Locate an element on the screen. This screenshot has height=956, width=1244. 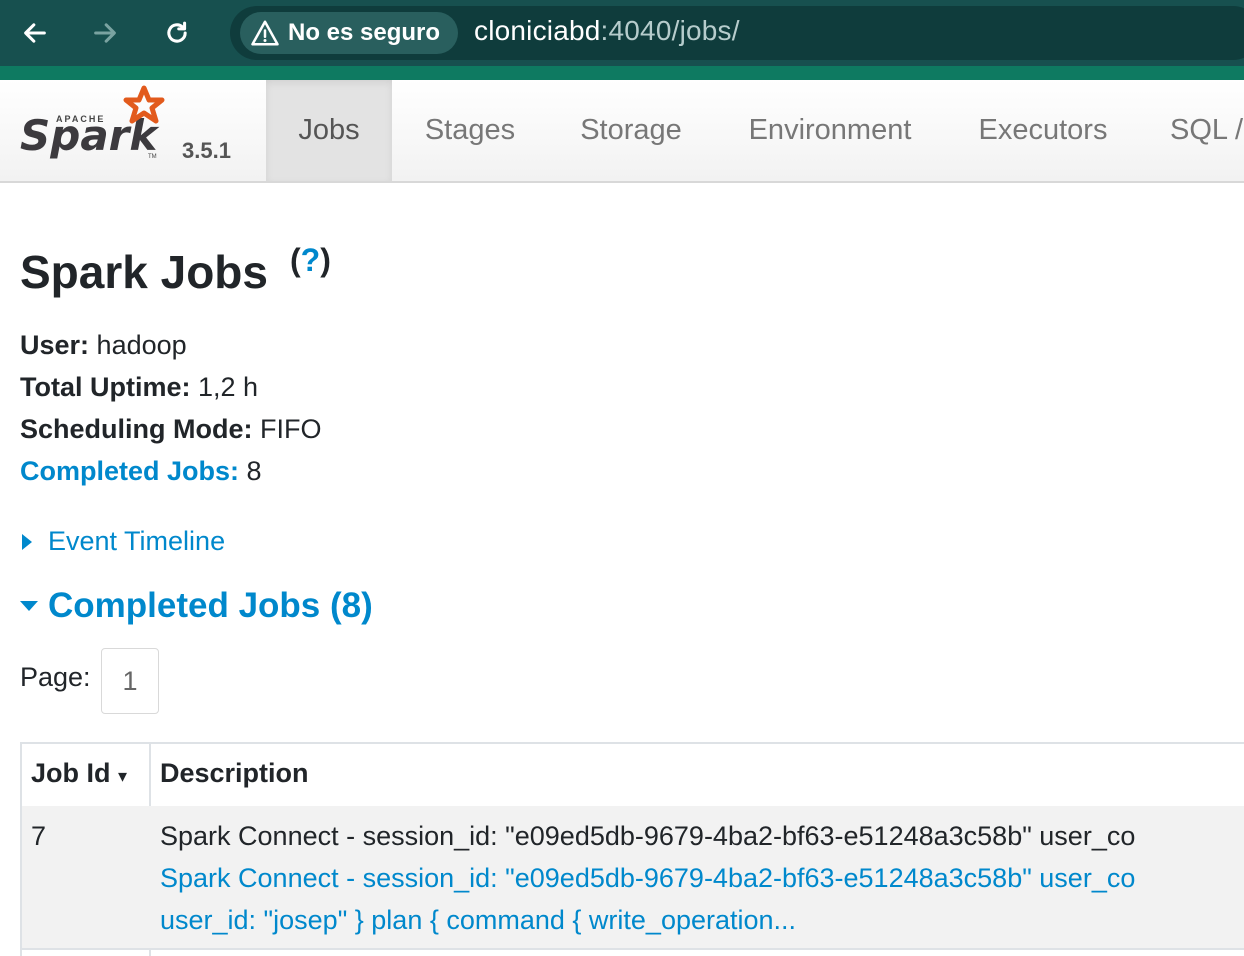
browser-toolbar: No es seguro cloniciabd:4040/jobs/ is located at coordinates (622, 40).